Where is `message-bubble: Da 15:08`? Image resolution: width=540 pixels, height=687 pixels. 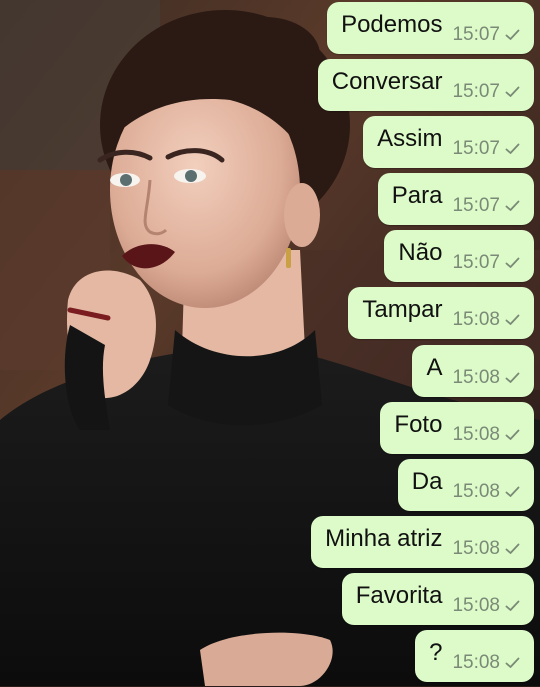
message-bubble: Da 15:08 is located at coordinates (465, 484).